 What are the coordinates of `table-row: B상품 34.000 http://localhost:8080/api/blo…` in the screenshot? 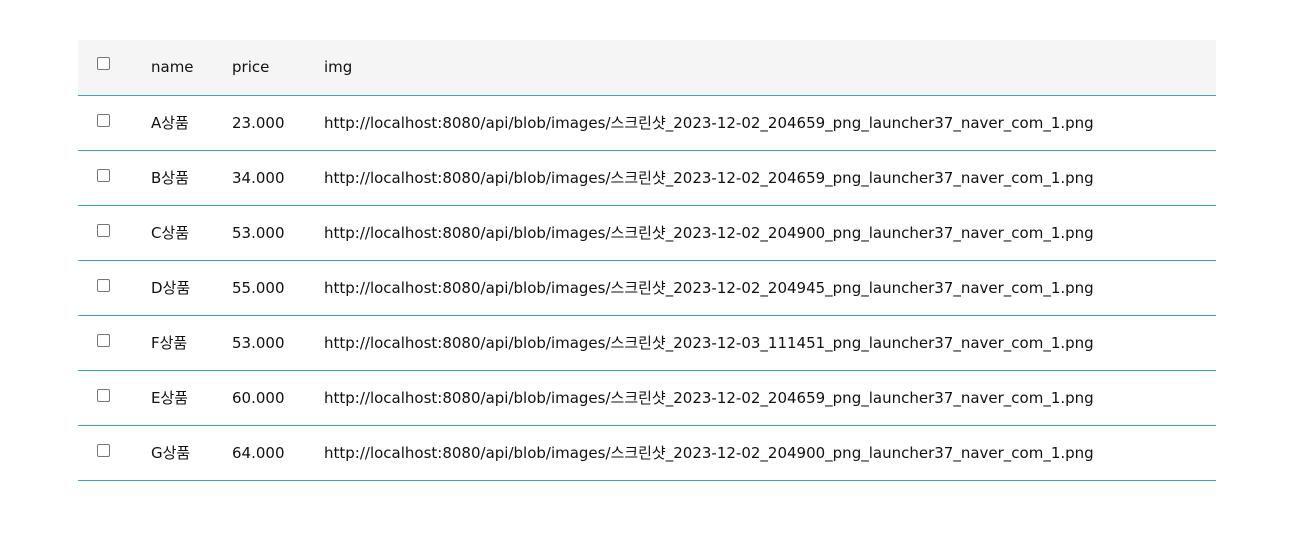 It's located at (647, 177).